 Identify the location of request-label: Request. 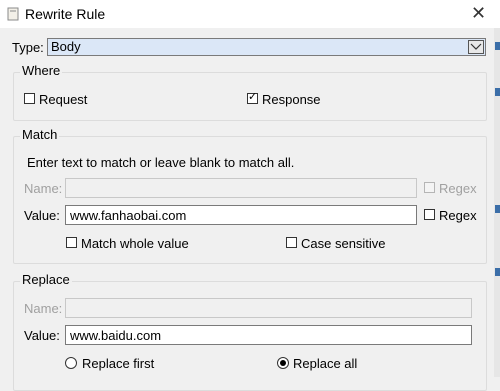
(63, 99).